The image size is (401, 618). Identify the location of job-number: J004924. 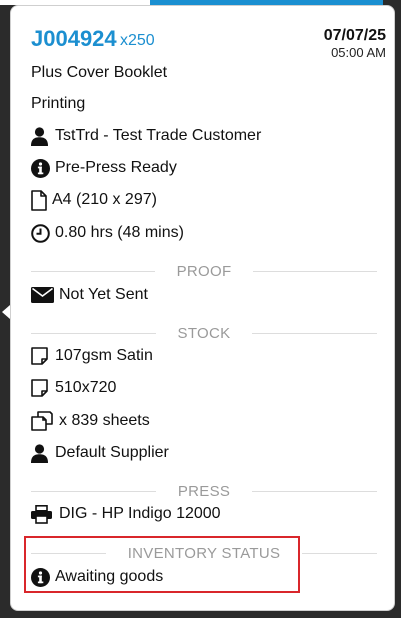
(74, 39).